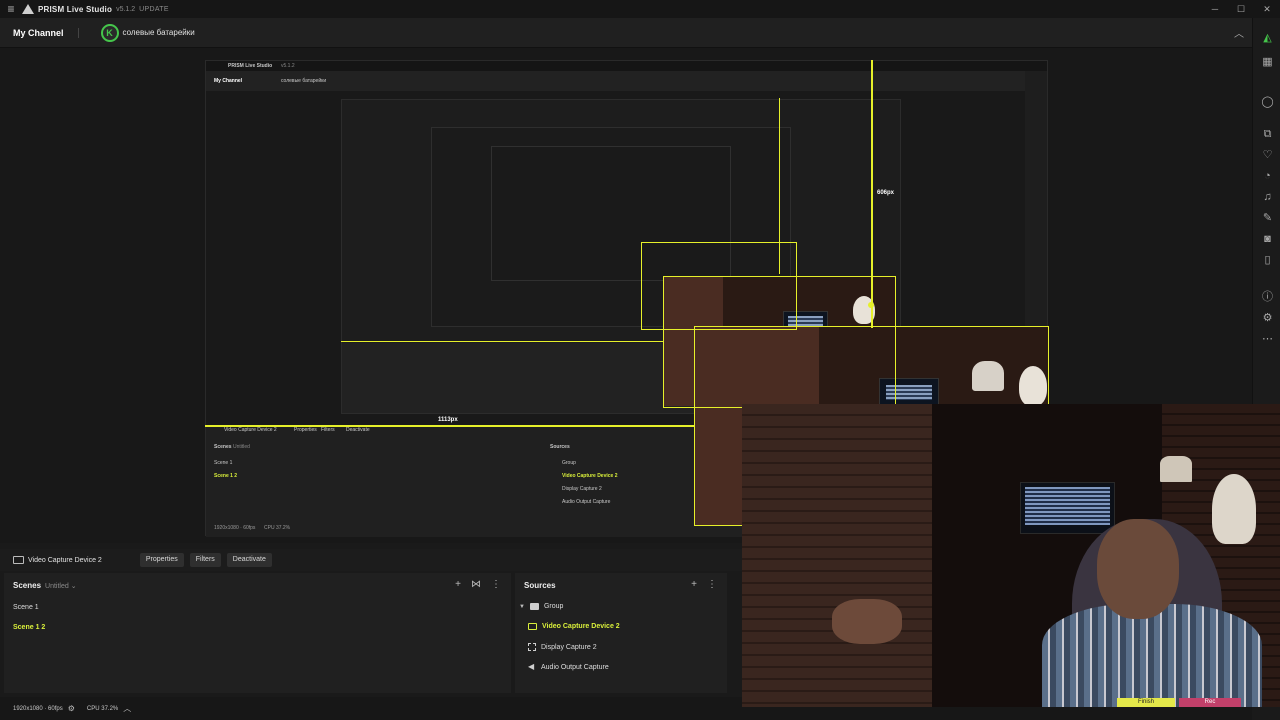 Image resolution: width=1280 pixels, height=720 pixels. I want to click on nested-source-4: Audio Output Capture, so click(586, 502).